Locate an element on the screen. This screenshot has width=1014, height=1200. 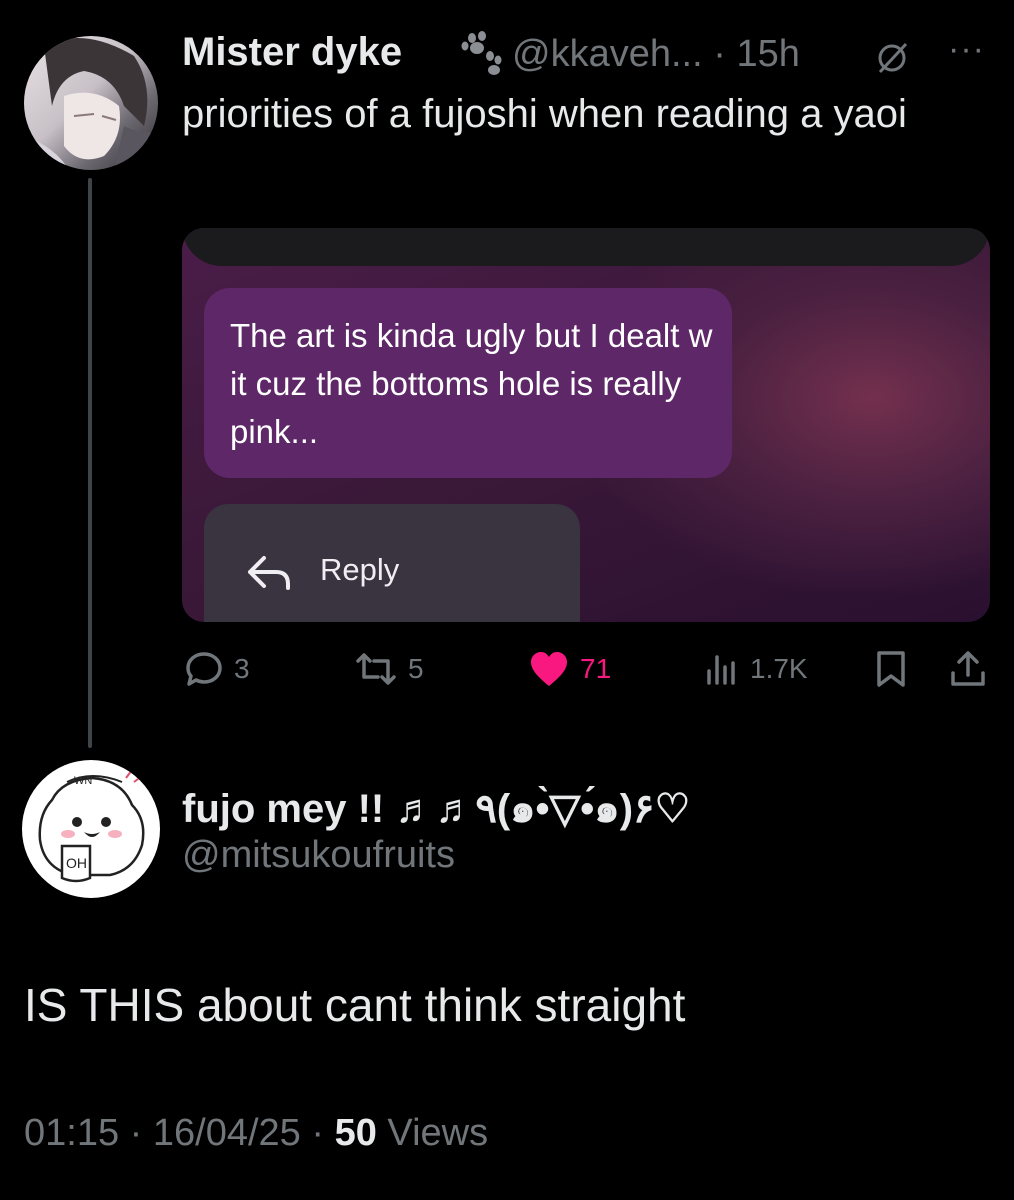
analytics-icon is located at coordinates (721, 670).